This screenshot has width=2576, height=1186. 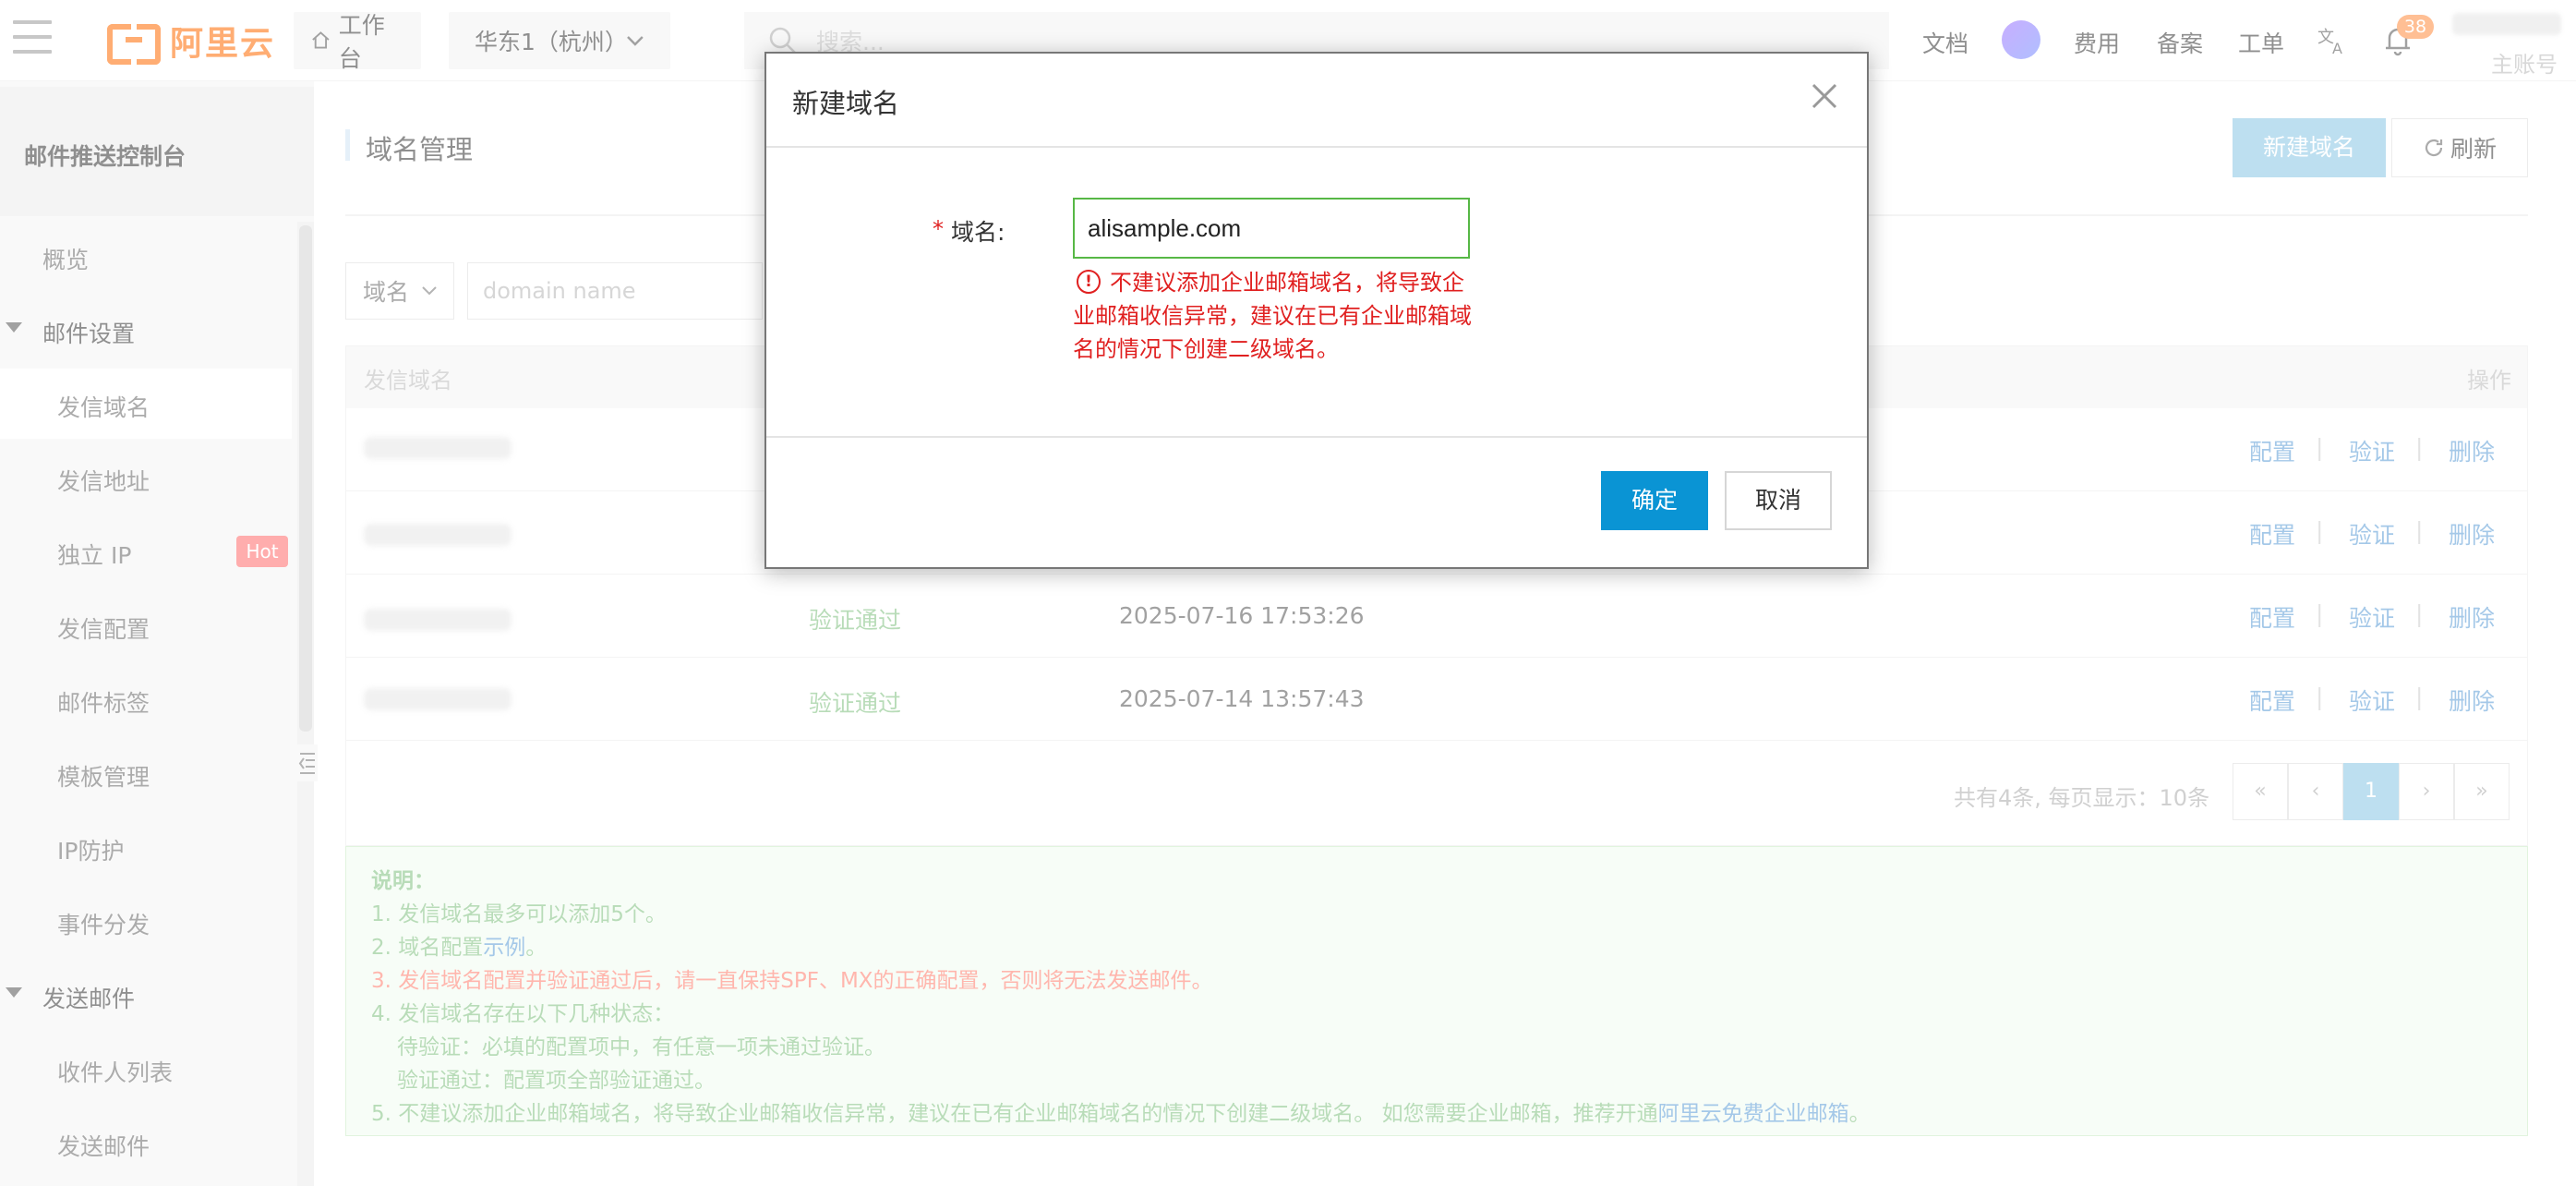 I want to click on close-icon, so click(x=1824, y=97).